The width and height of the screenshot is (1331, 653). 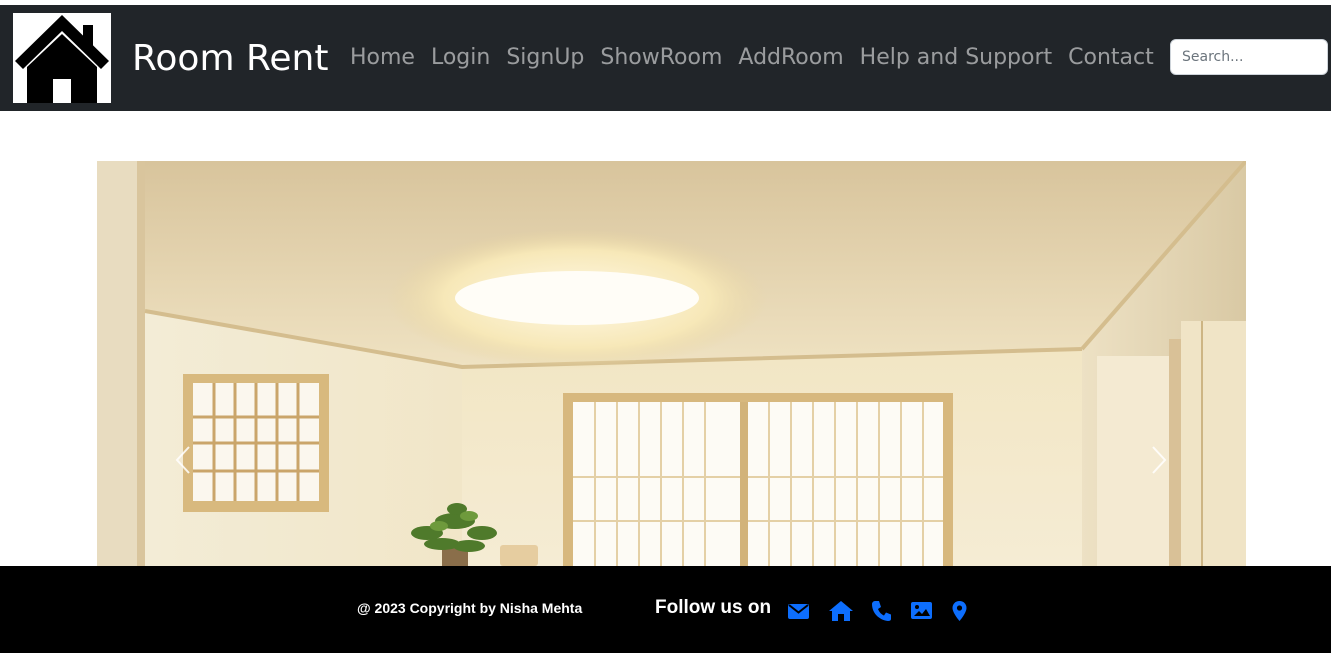 What do you see at coordinates (841, 613) in the screenshot?
I see `home-icon` at bounding box center [841, 613].